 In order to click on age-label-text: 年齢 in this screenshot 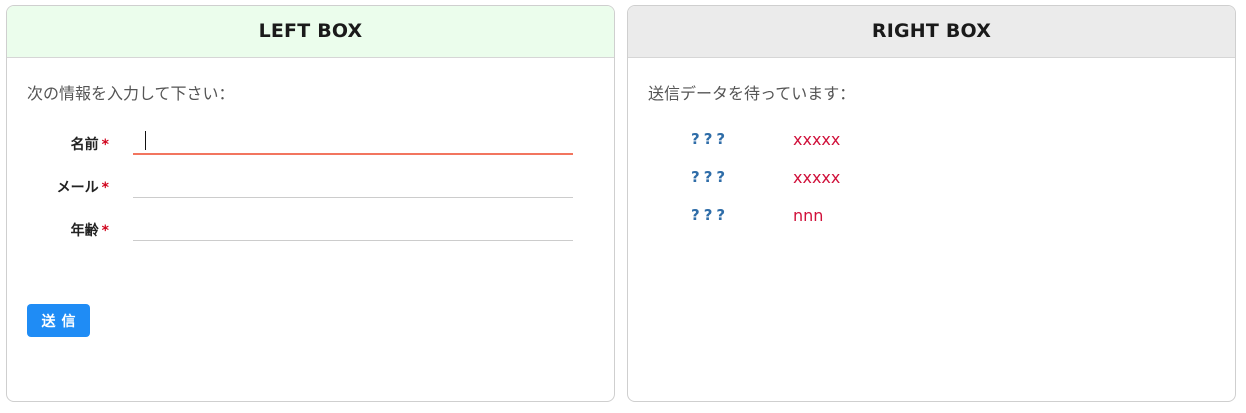, I will do `click(84, 231)`.